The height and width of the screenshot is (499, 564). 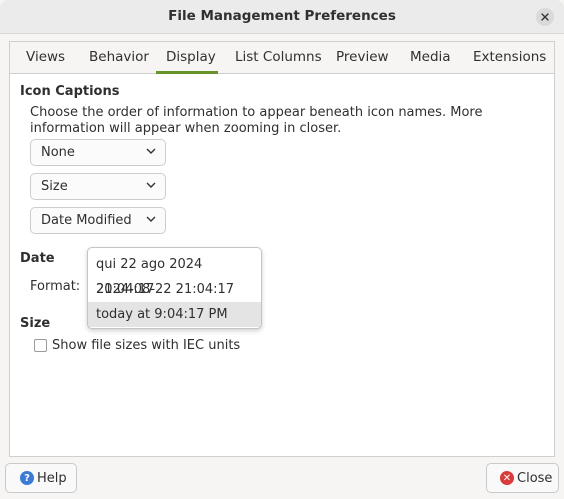 What do you see at coordinates (54, 186) in the screenshot?
I see `caption-combo-2-value: Size` at bounding box center [54, 186].